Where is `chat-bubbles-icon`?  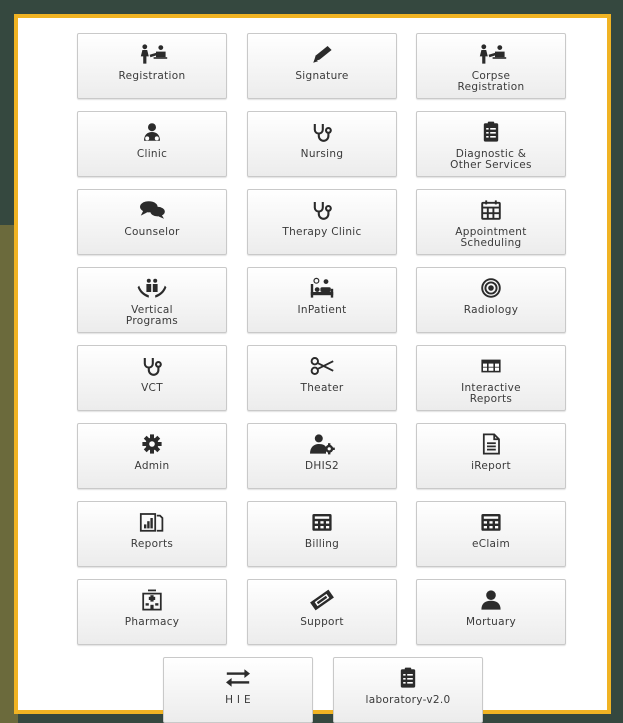 chat-bubbles-icon is located at coordinates (152, 210).